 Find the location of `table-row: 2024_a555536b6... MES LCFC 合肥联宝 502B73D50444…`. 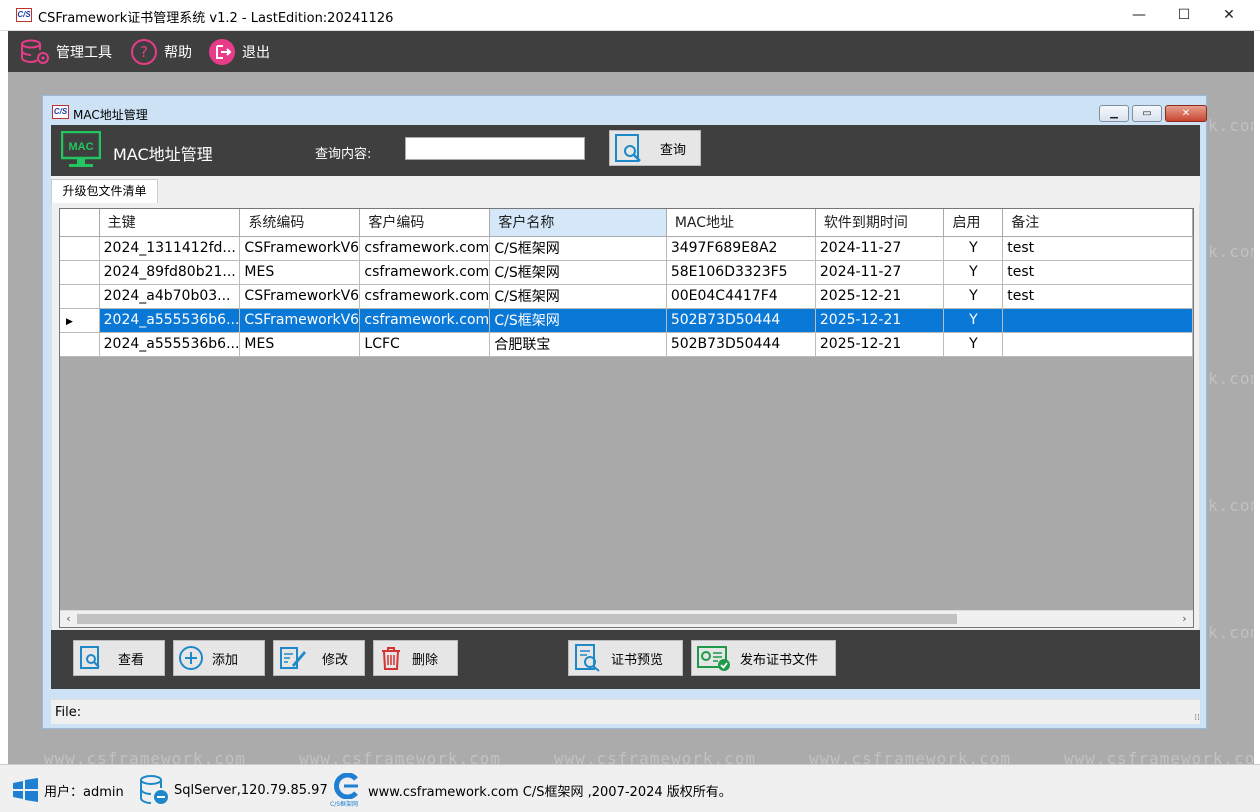

table-row: 2024_a555536b6... MES LCFC 合肥联宝 502B73D50444… is located at coordinates (626, 344).